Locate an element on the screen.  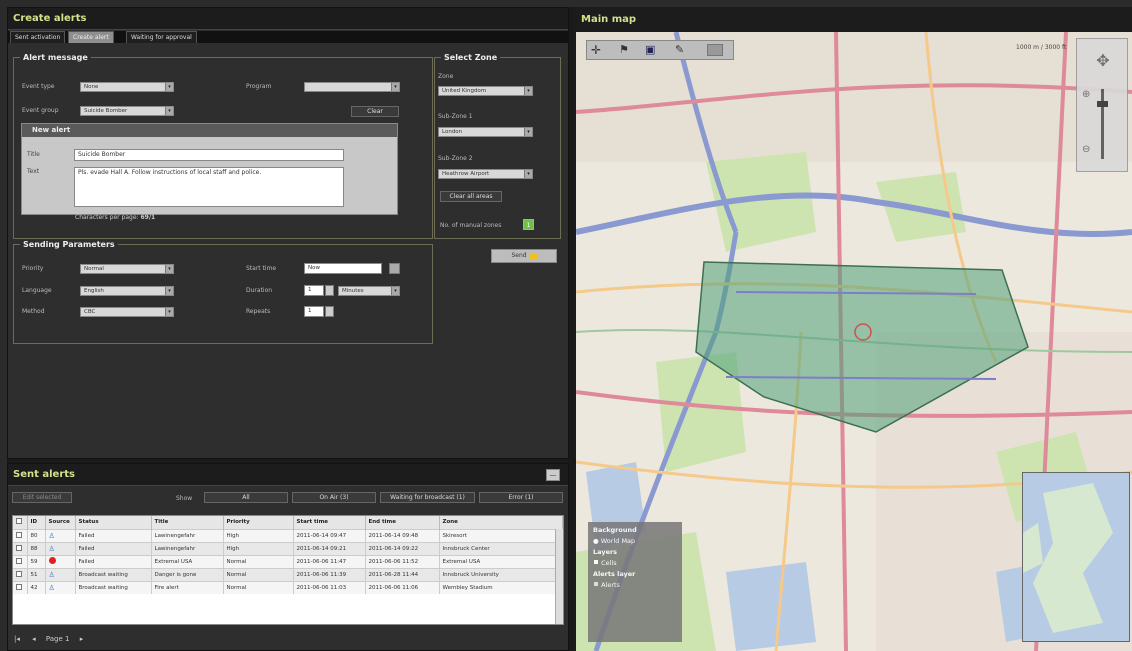
duration-stepper is located at coordinates (329, 290).